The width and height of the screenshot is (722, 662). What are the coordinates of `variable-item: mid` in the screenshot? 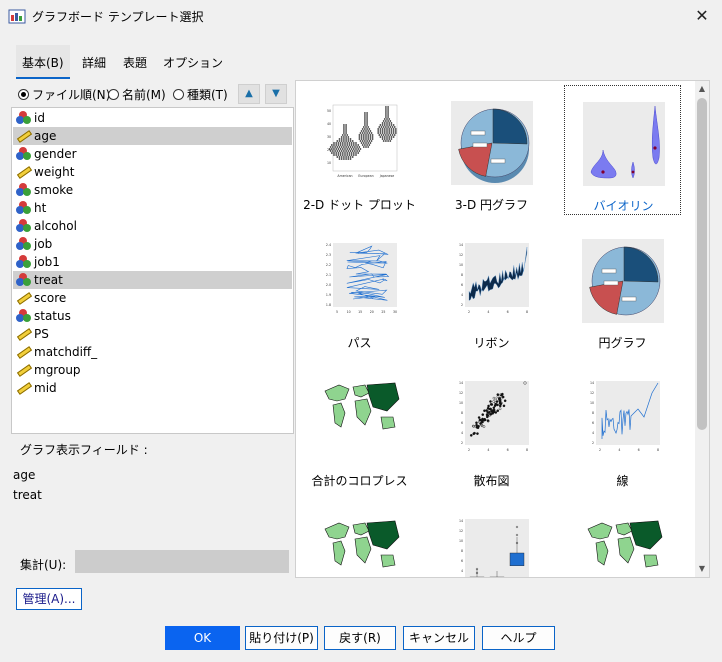 It's located at (152, 388).